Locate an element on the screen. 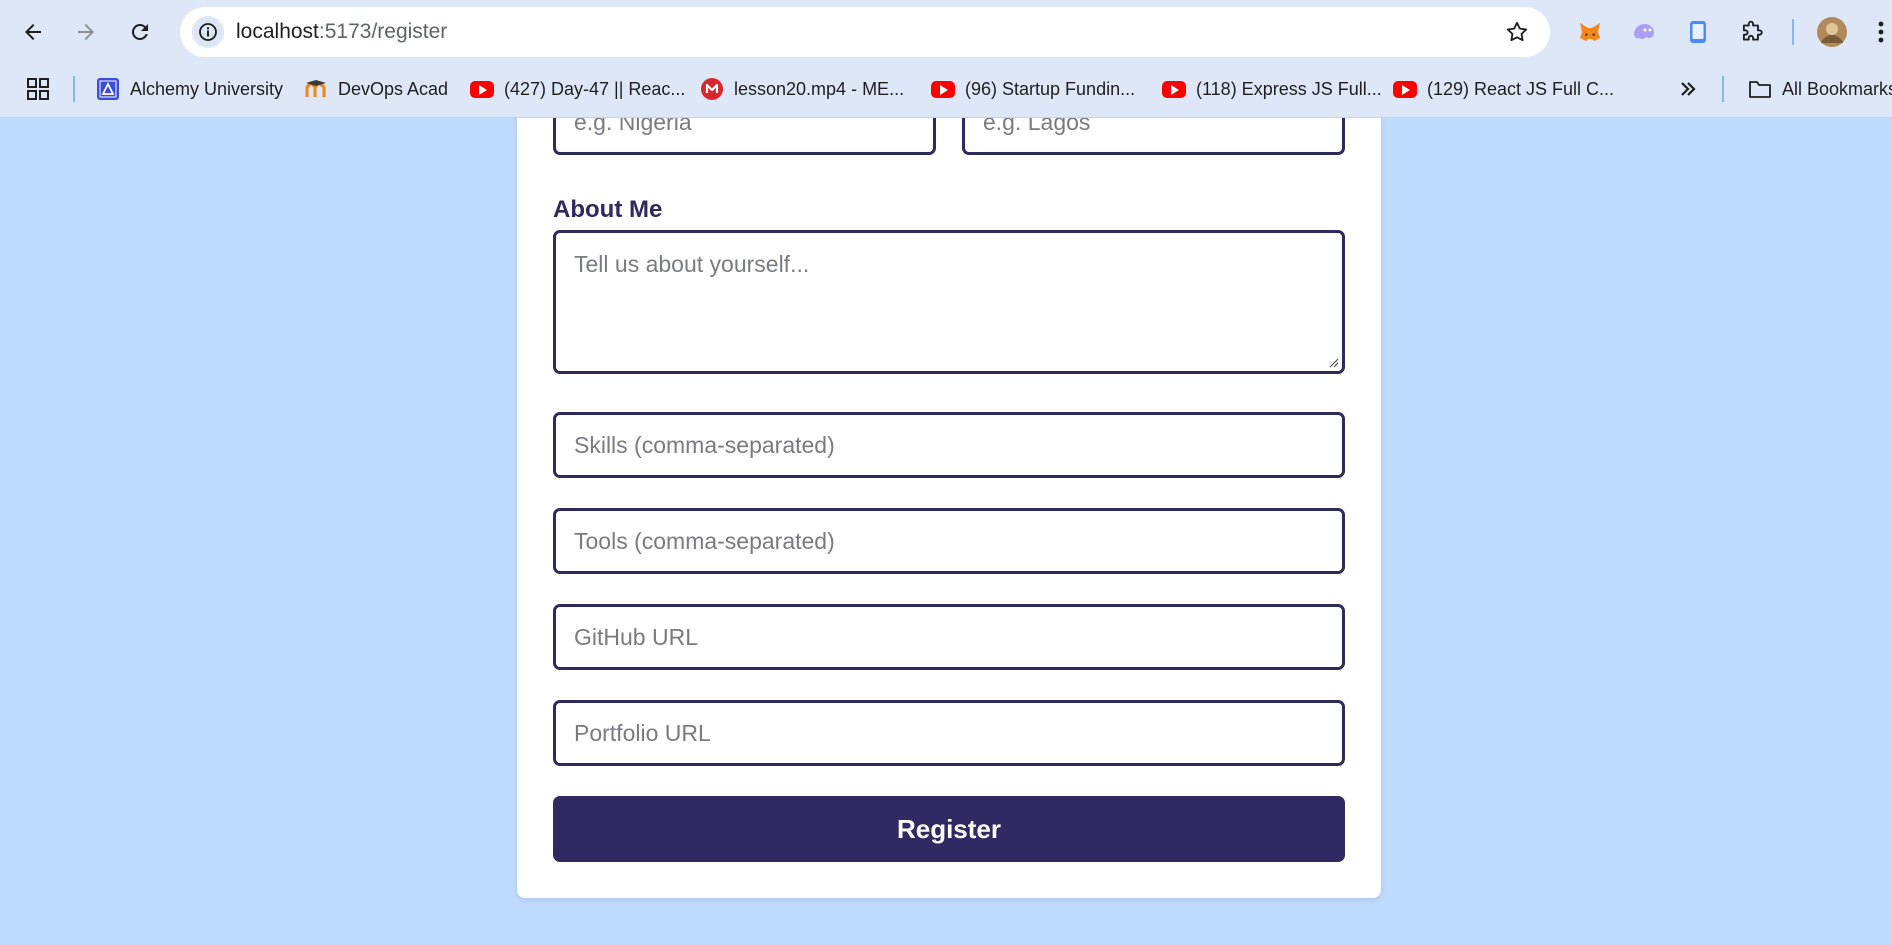 The height and width of the screenshot is (945, 1892). fox-icon is located at coordinates (1590, 32).